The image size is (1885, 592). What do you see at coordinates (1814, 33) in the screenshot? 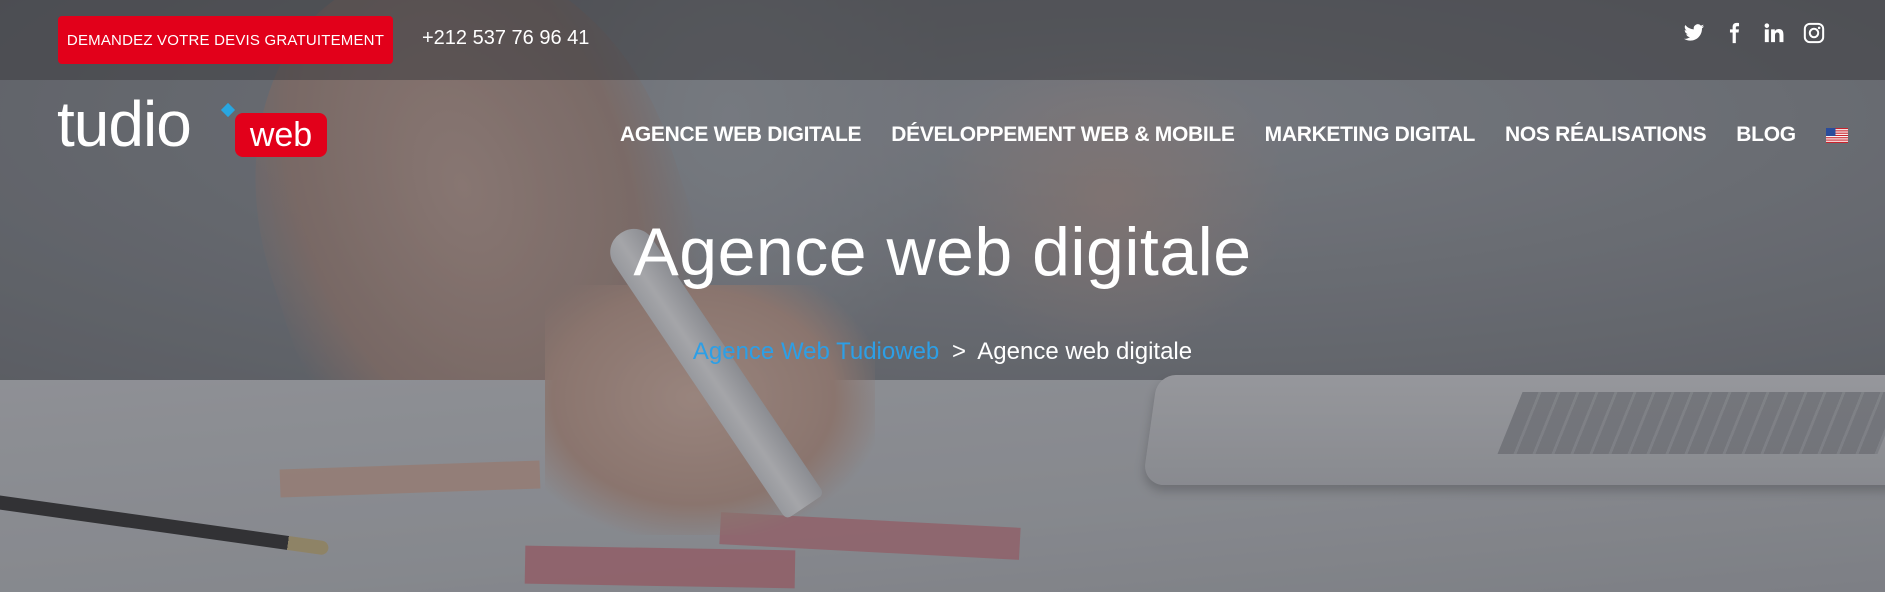
I see `instagram-icon` at bounding box center [1814, 33].